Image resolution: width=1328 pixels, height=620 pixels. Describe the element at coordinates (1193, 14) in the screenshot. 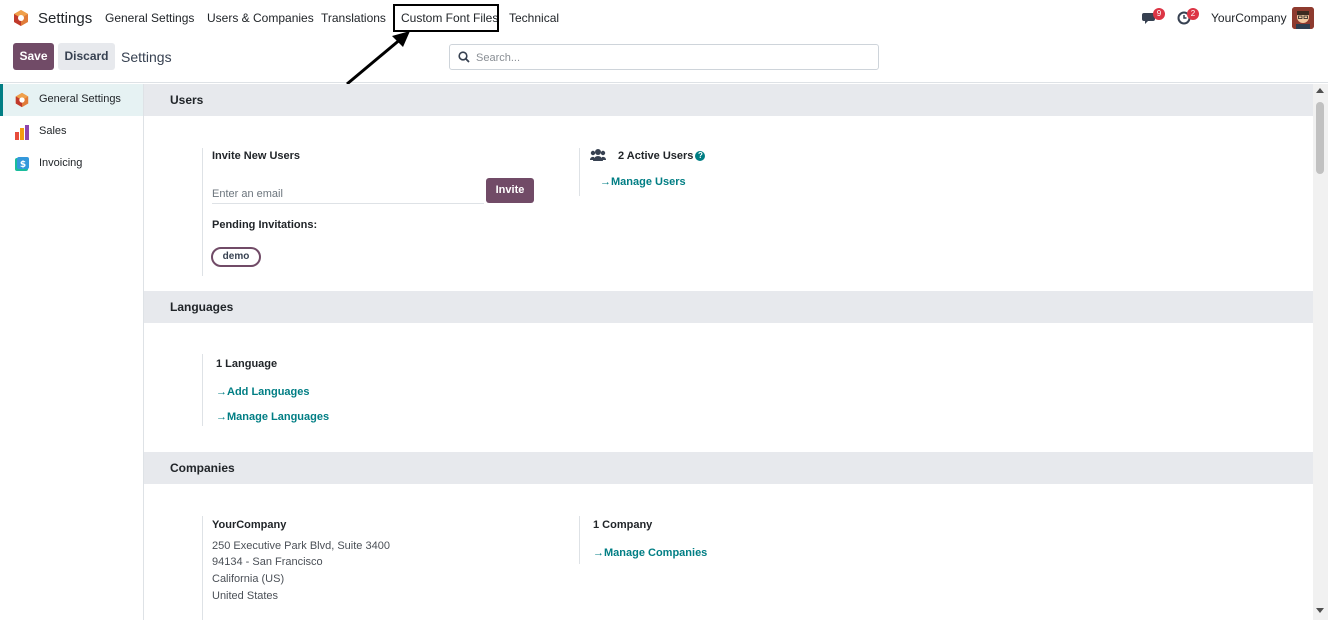

I see `activity-badge: 2` at that location.